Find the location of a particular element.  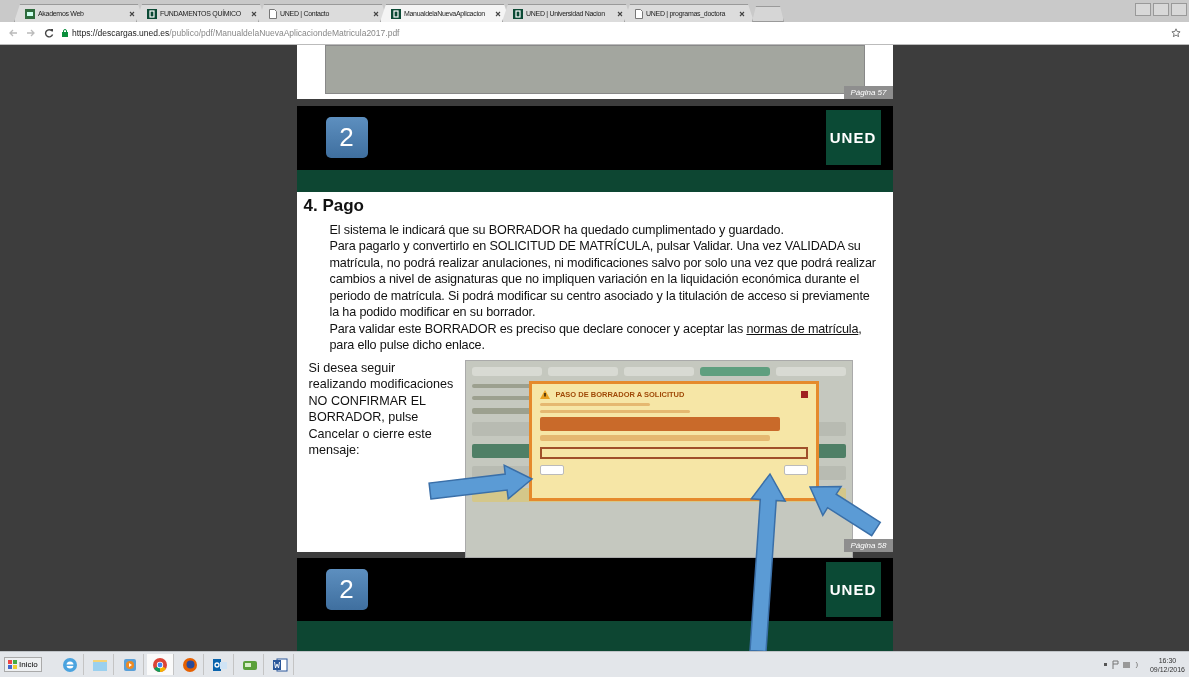

body-paragraph: Para validar este BORRADOR es preciso que declare conocer y aceptar las normas de matrícula, para ello pulse dicho enlace. is located at coordinates (596, 337).